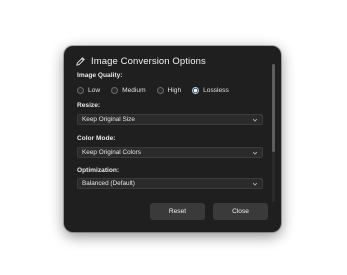  Describe the element at coordinates (89, 105) in the screenshot. I see `resize-label: Resize:` at that location.